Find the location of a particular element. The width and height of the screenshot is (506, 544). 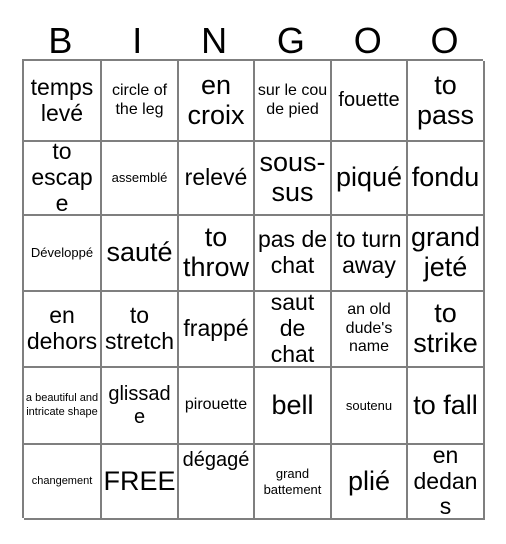

bingo-cell-label: en dehors is located at coordinates (62, 328).